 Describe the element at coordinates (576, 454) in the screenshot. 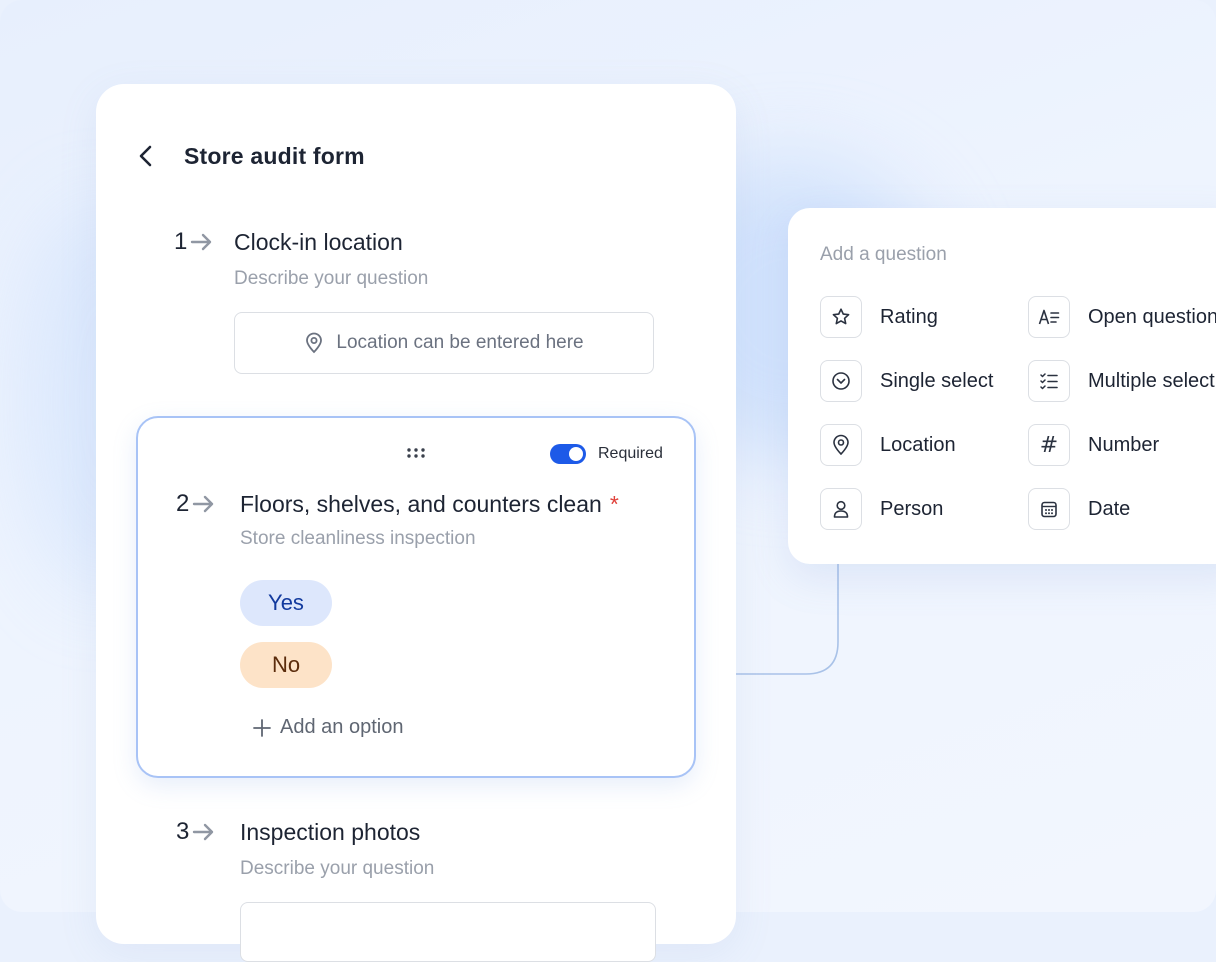

I see `toggle-knob` at that location.